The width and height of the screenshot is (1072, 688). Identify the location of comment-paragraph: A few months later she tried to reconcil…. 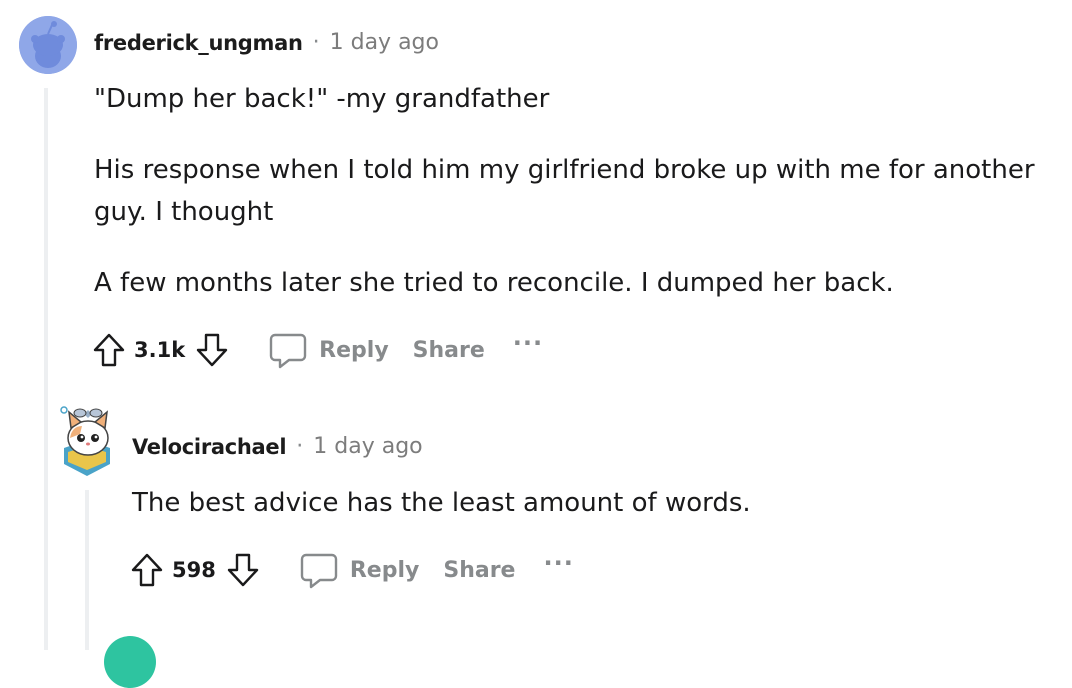
(494, 283).